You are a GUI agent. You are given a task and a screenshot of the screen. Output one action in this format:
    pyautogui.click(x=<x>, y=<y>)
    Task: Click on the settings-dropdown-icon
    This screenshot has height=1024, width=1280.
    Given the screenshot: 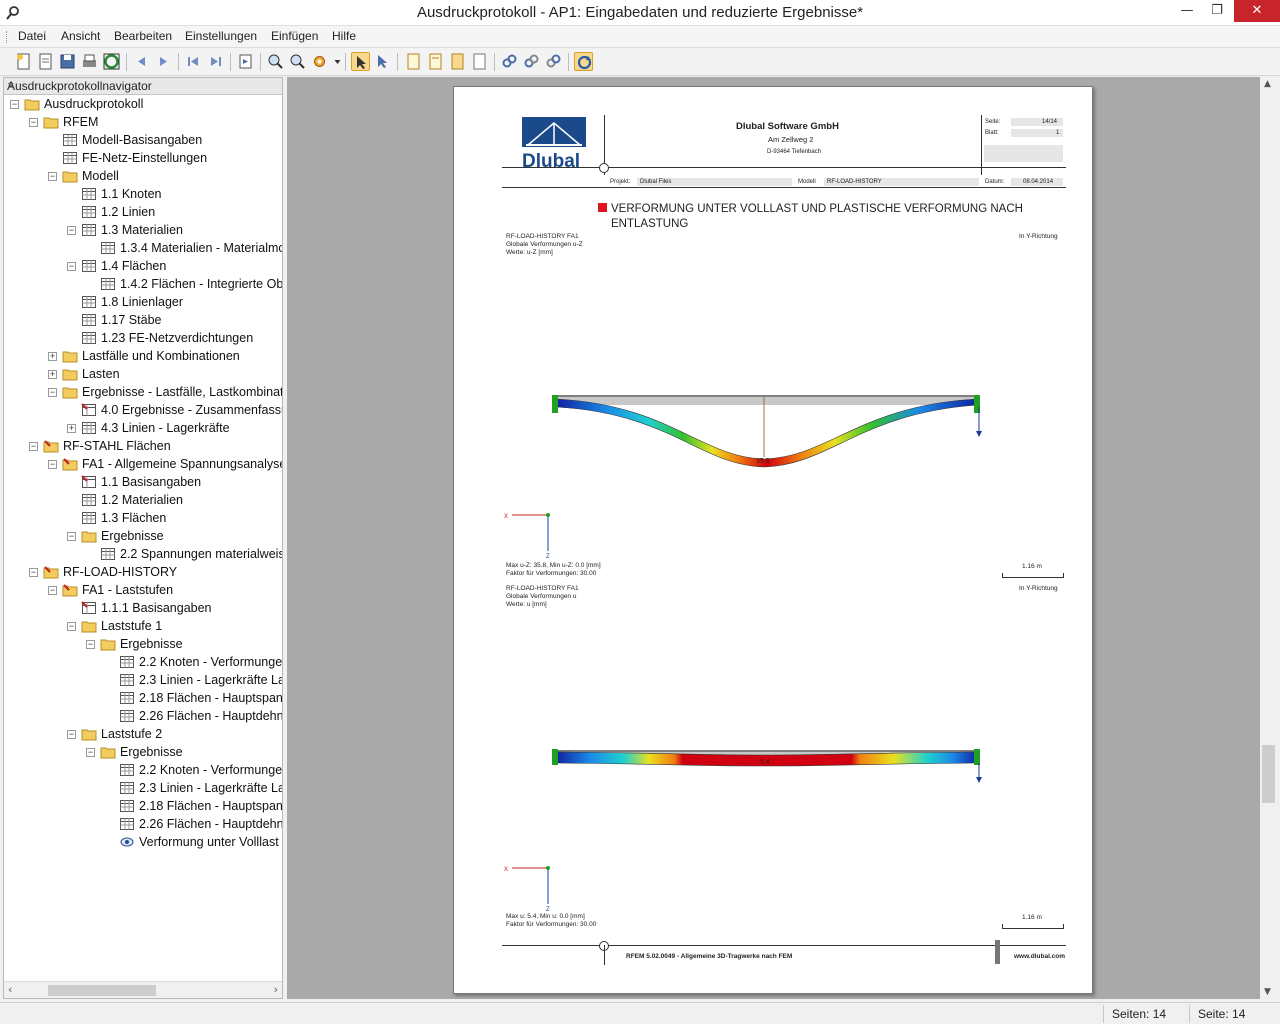 What is the action you would take?
    pyautogui.click(x=334, y=61)
    